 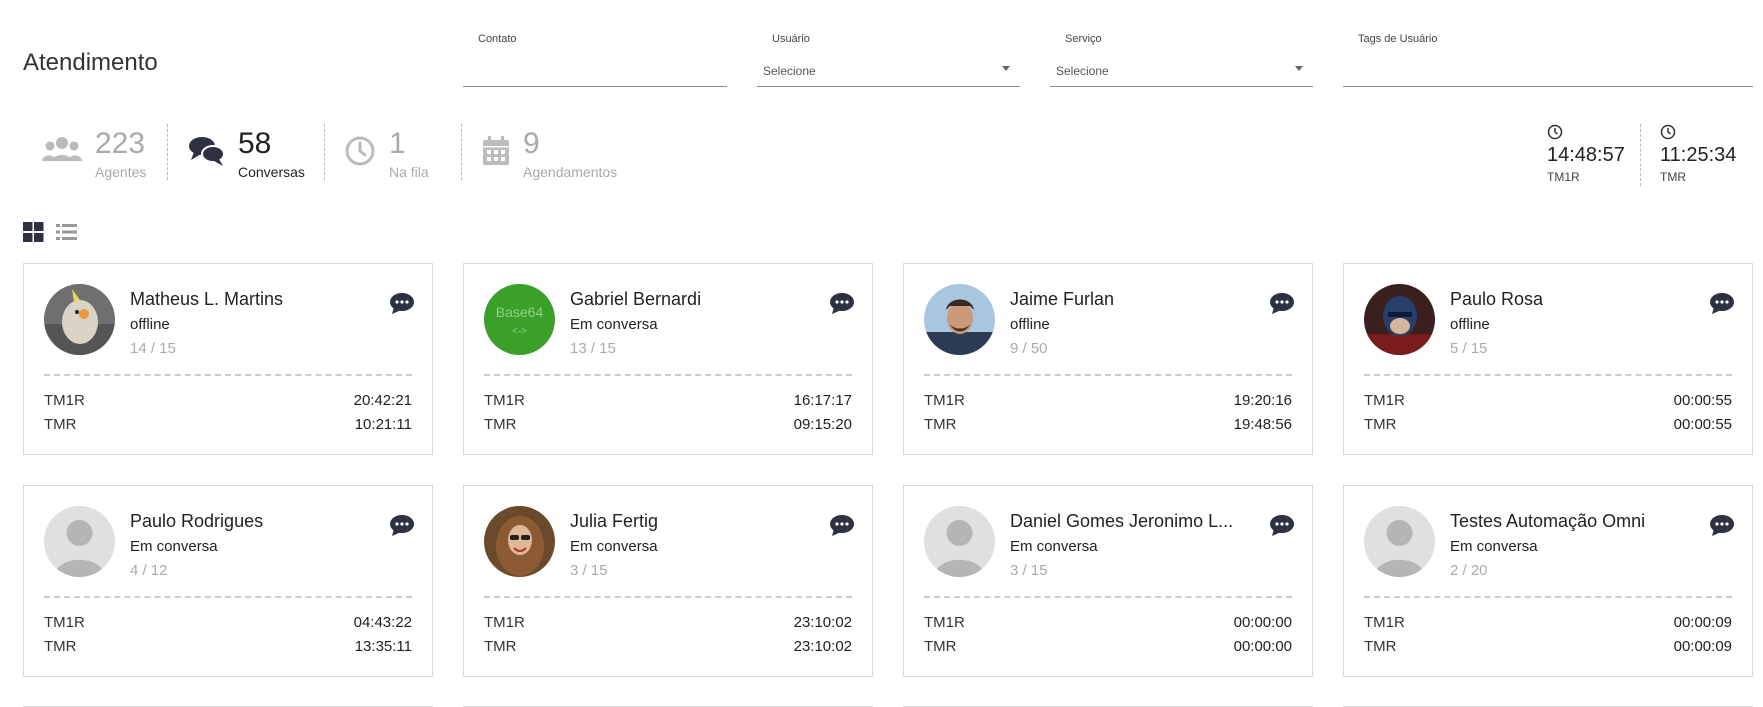 I want to click on tm1r-value: 14:48:57, so click(x=1586, y=155).